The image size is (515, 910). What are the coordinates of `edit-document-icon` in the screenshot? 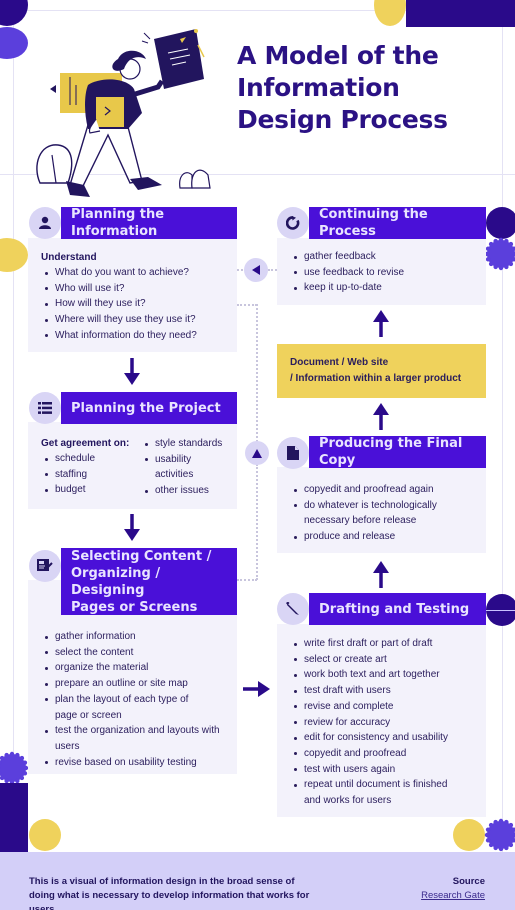 It's located at (45, 565).